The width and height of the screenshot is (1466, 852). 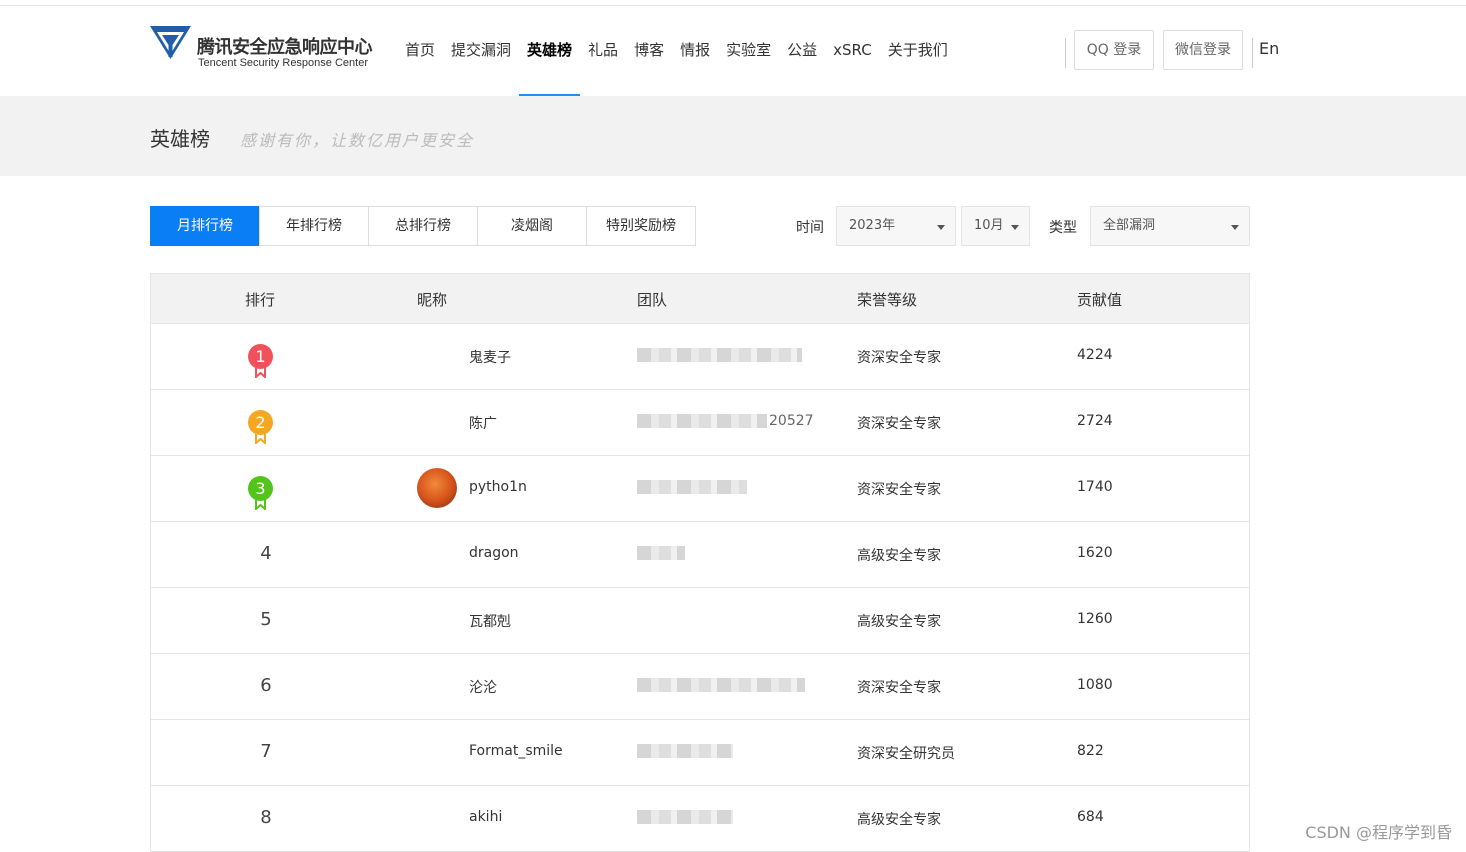 I want to click on nav-lab: 实验室, so click(x=748, y=51).